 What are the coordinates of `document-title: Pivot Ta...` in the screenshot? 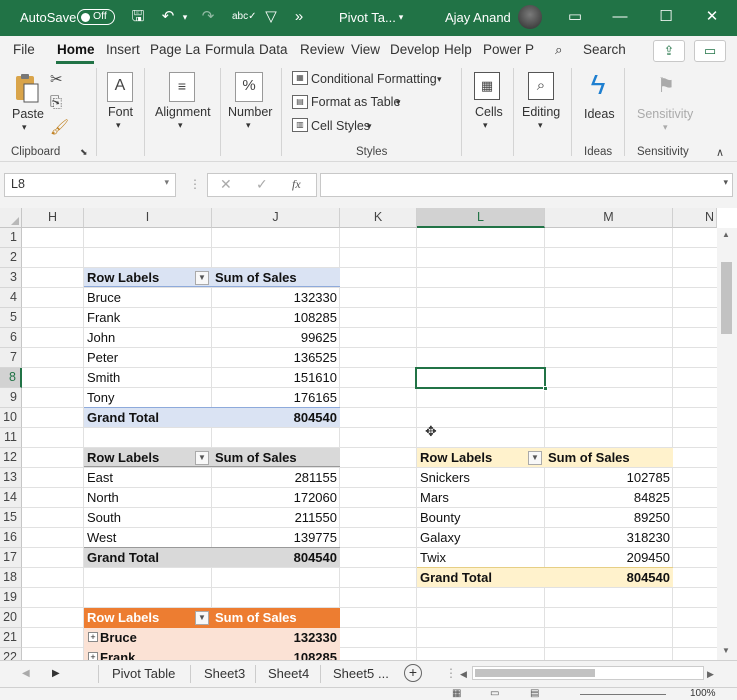 It's located at (367, 17).